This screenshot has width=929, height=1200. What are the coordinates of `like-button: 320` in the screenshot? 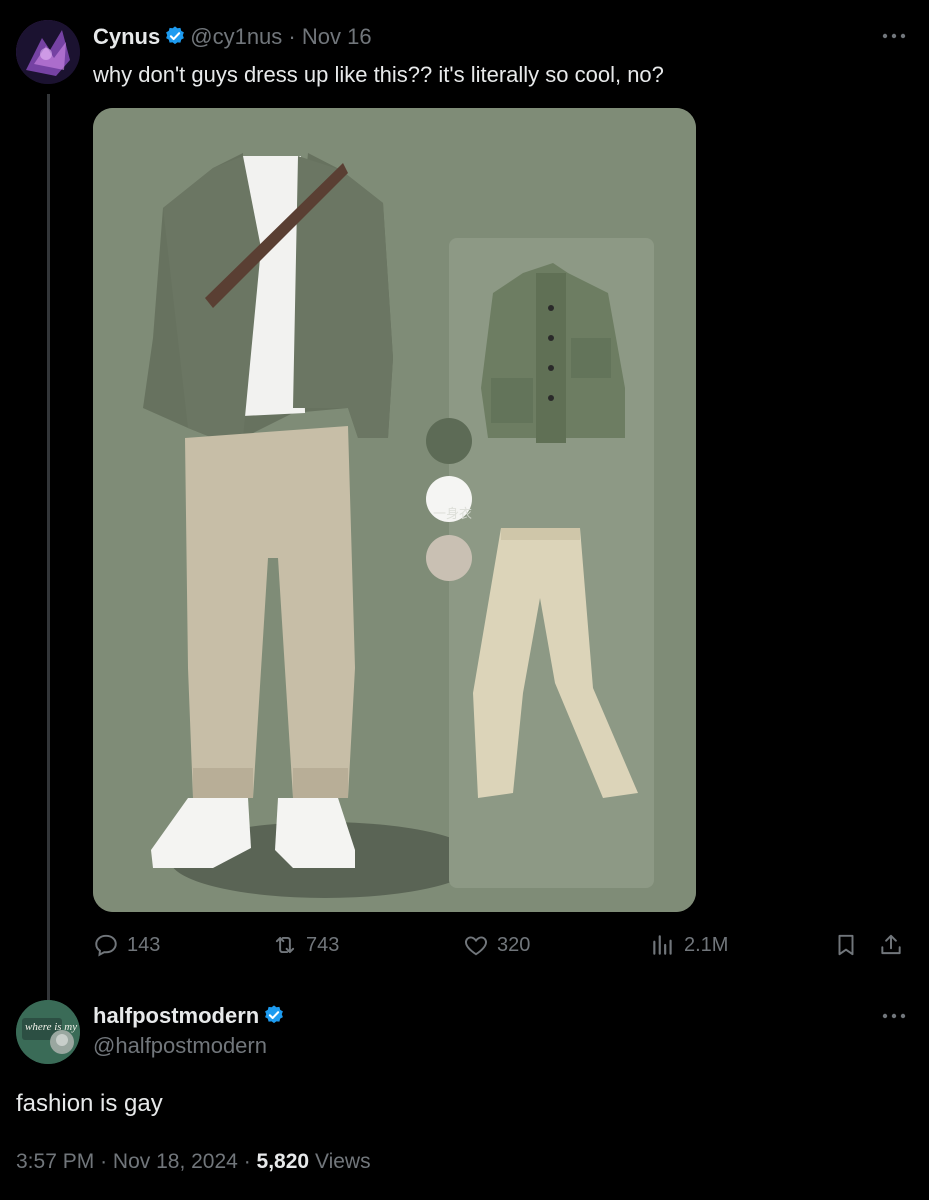 It's located at (496, 945).